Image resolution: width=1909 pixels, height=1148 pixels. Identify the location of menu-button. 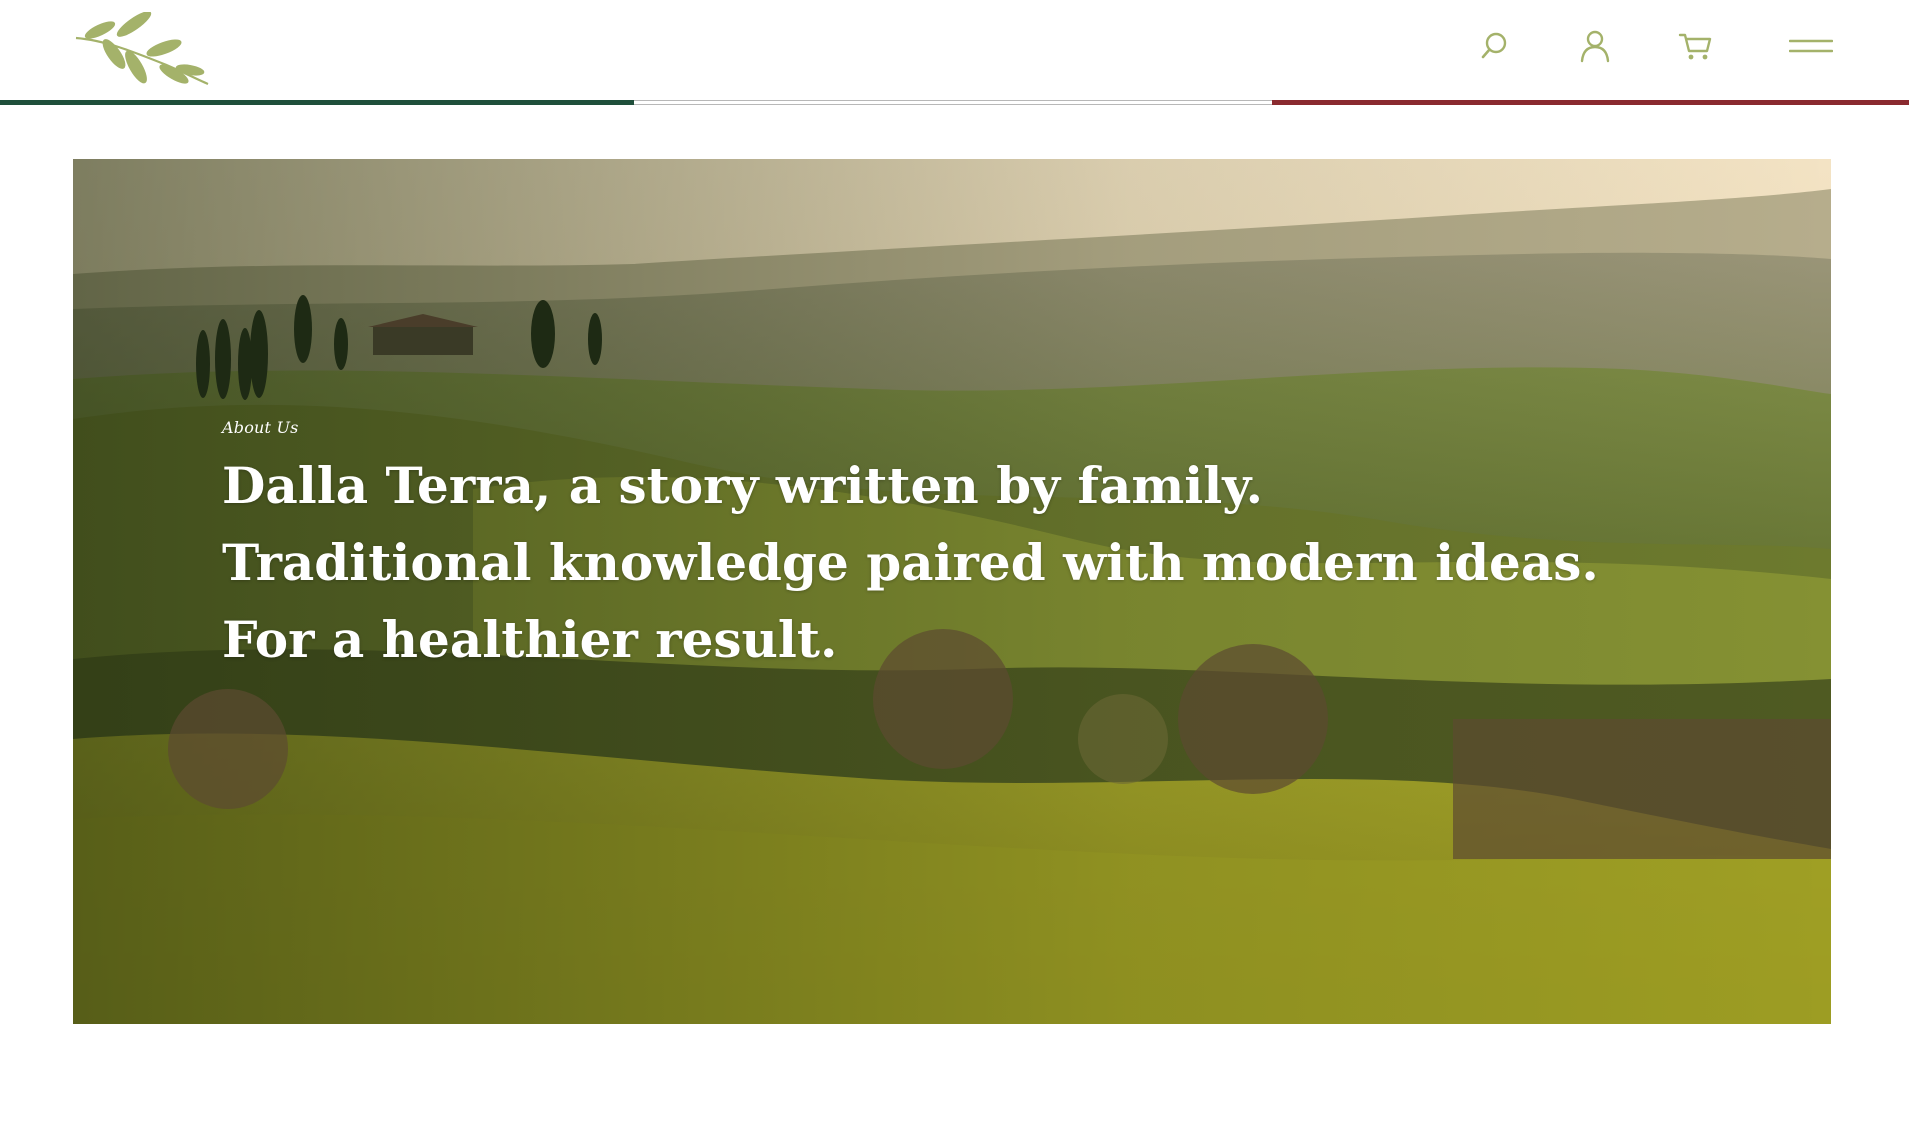
(1811, 46).